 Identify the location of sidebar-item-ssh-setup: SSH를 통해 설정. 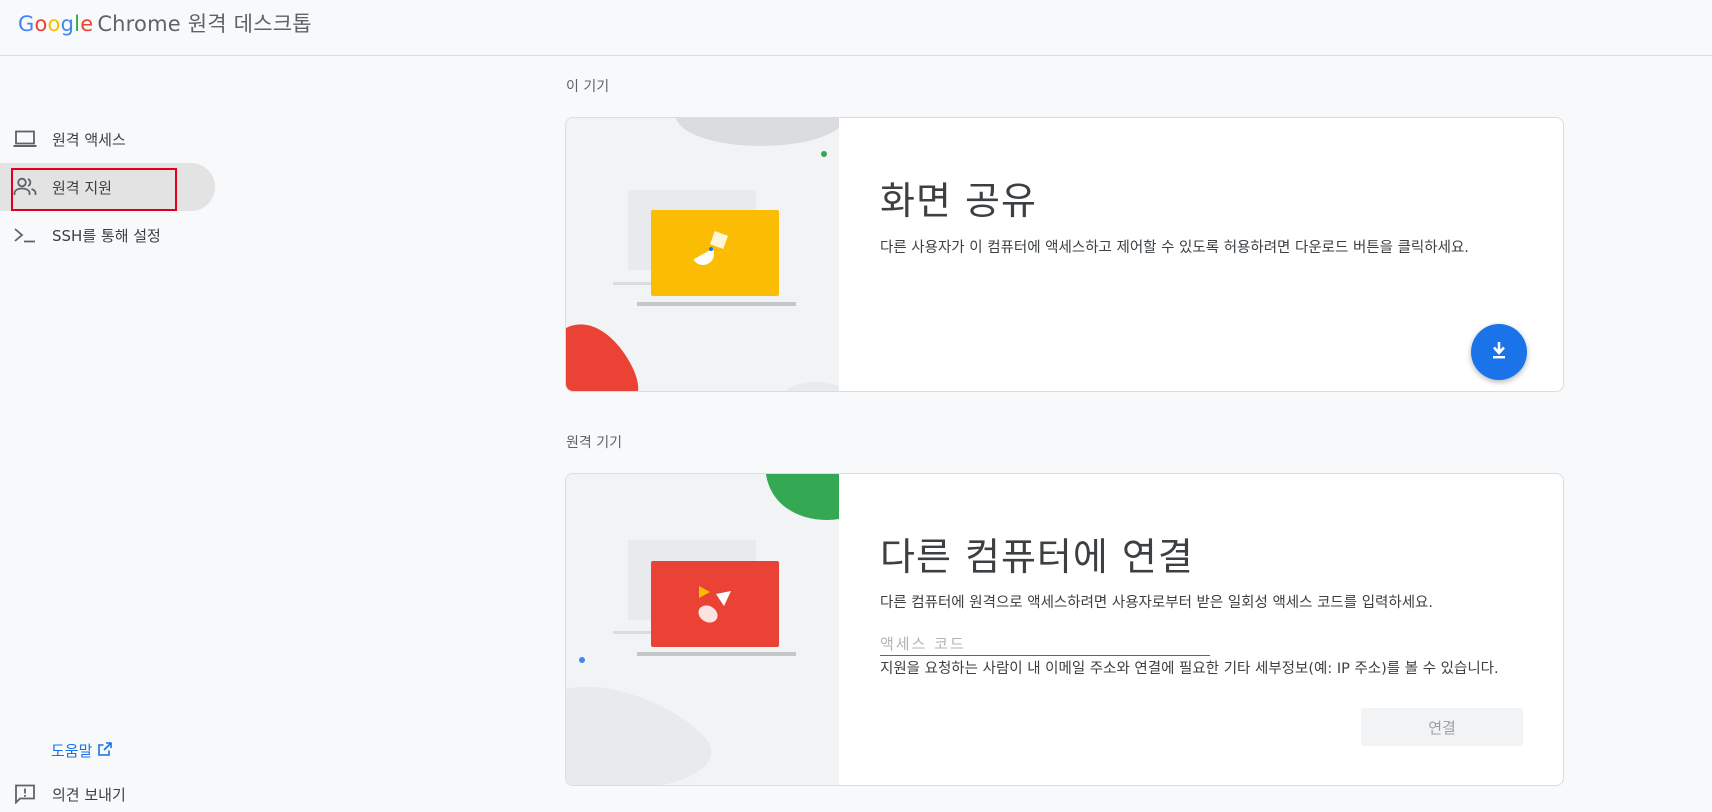
(107, 235).